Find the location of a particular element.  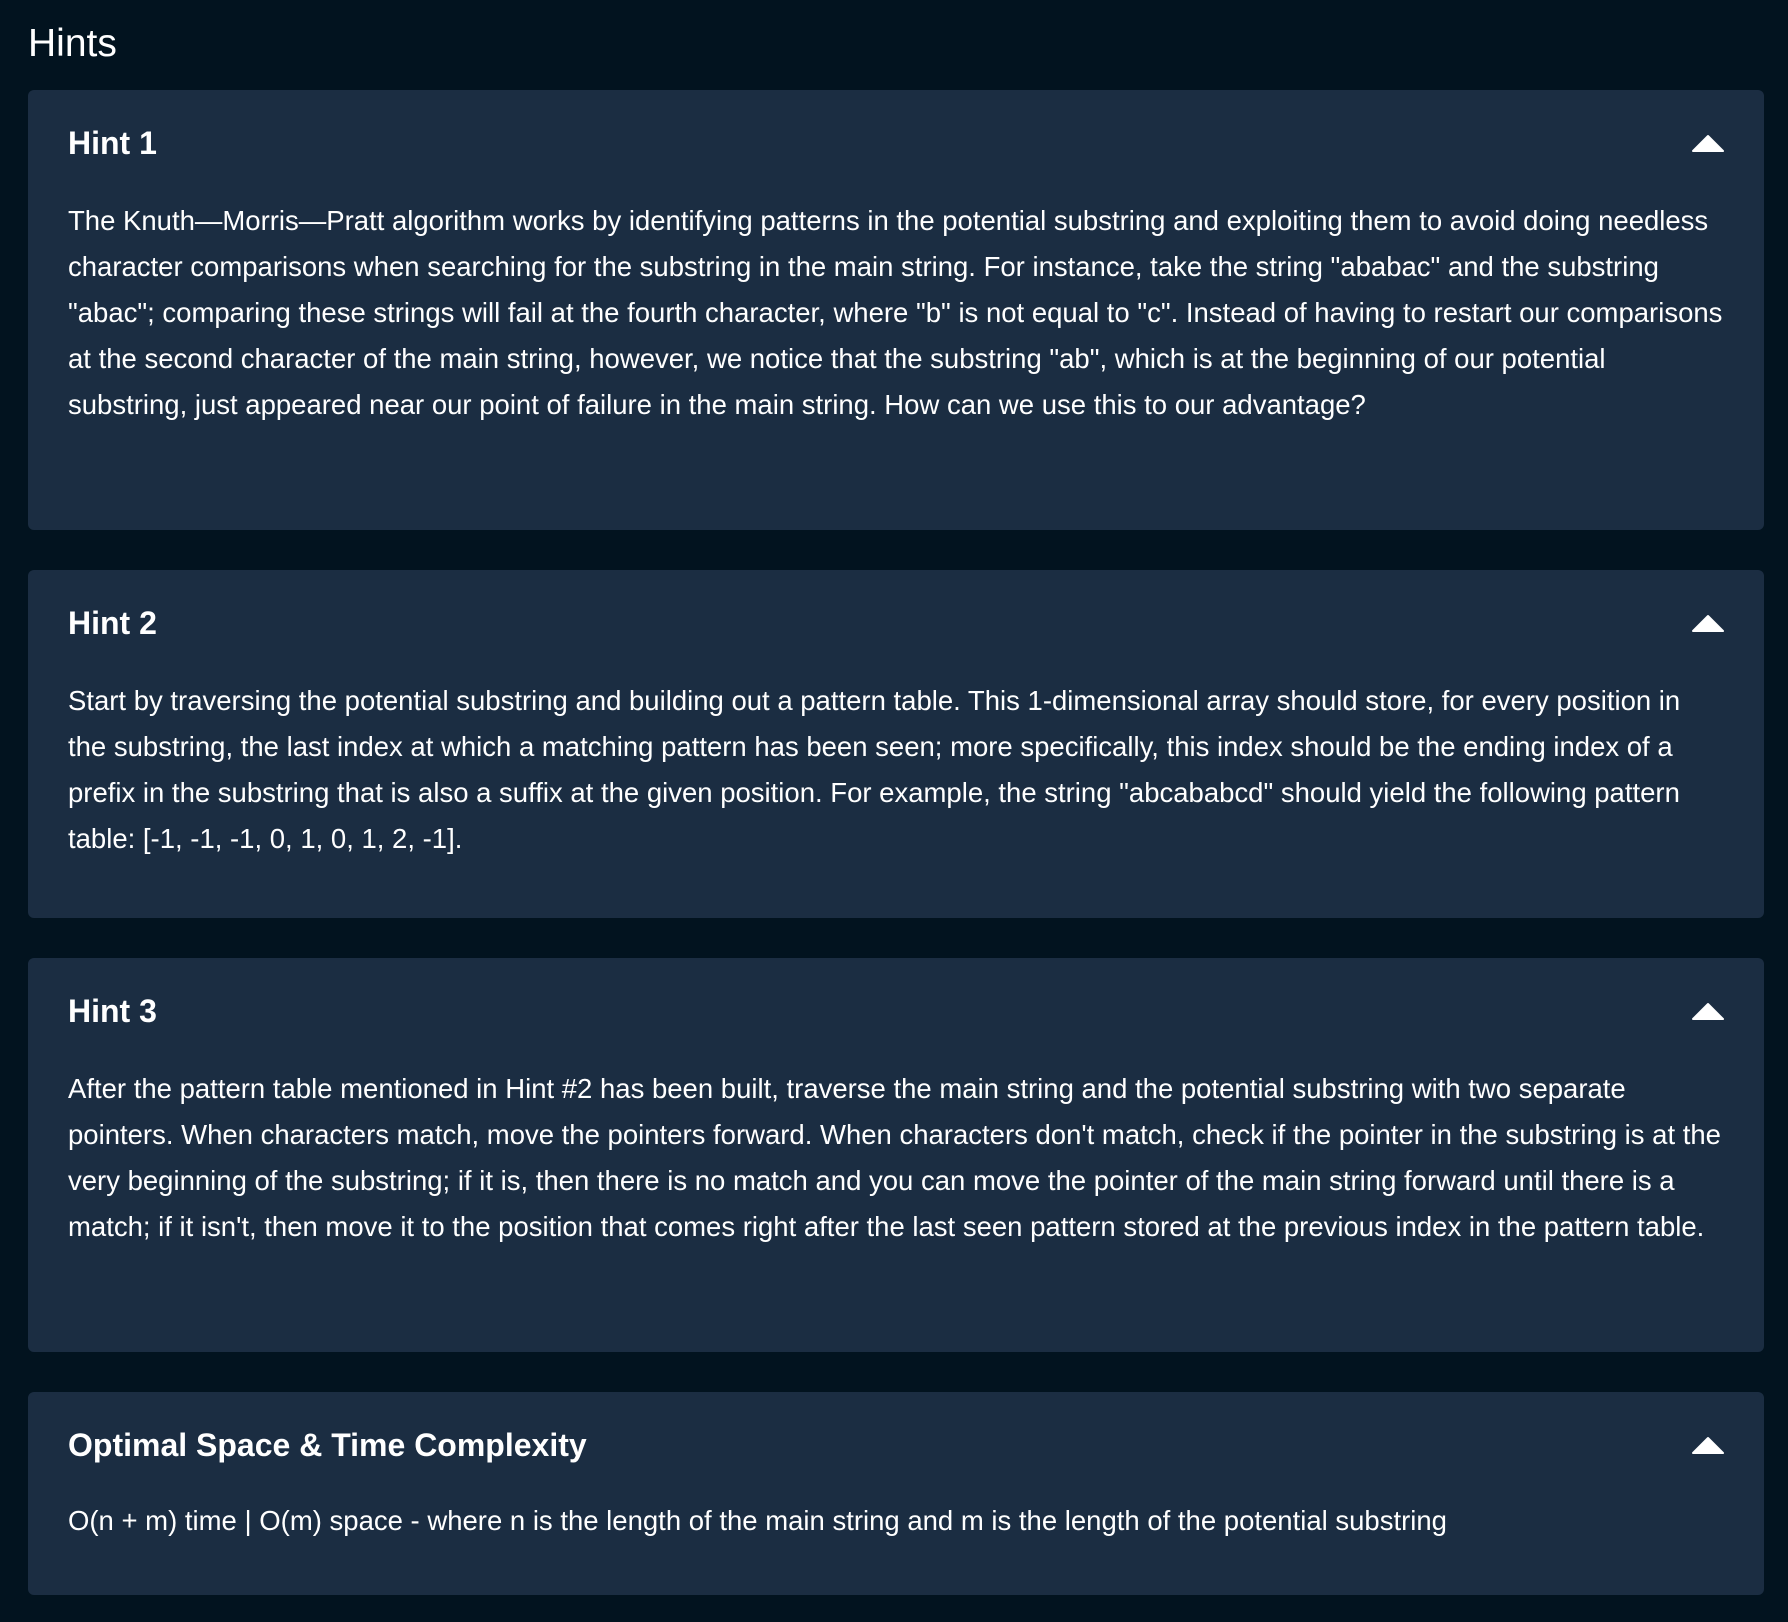

hint-2-title: Hint 2 is located at coordinates (112, 622).